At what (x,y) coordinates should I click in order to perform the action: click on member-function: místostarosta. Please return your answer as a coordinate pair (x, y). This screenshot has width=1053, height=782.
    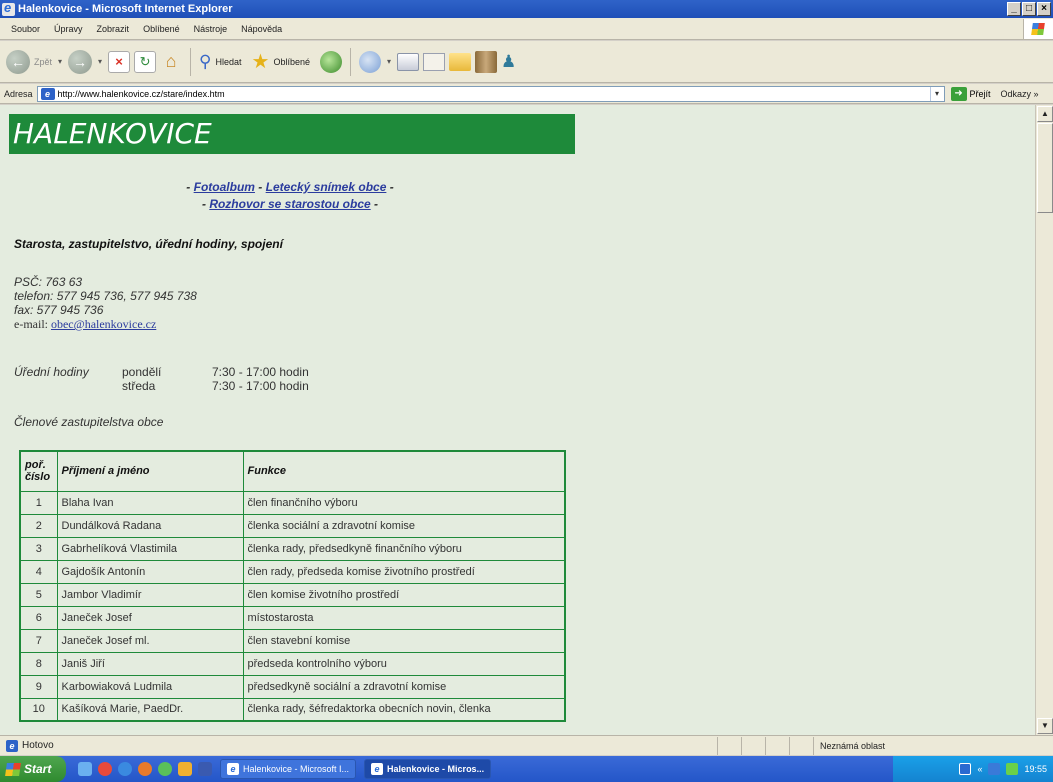
    Looking at the image, I should click on (404, 617).